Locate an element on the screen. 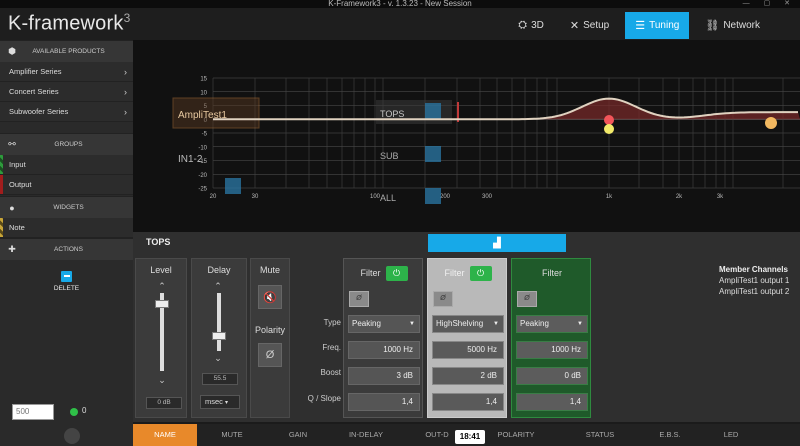 The image size is (800, 446). filter-2-q: 1,4 is located at coordinates (468, 402).